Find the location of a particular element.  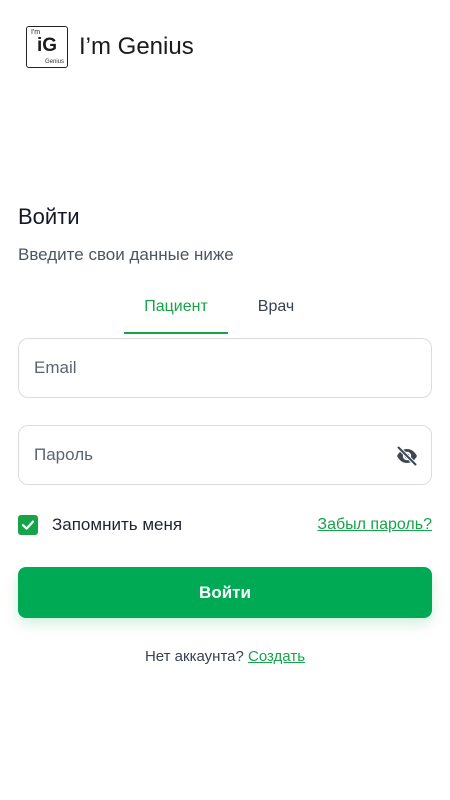

check-icon is located at coordinates (28, 525).